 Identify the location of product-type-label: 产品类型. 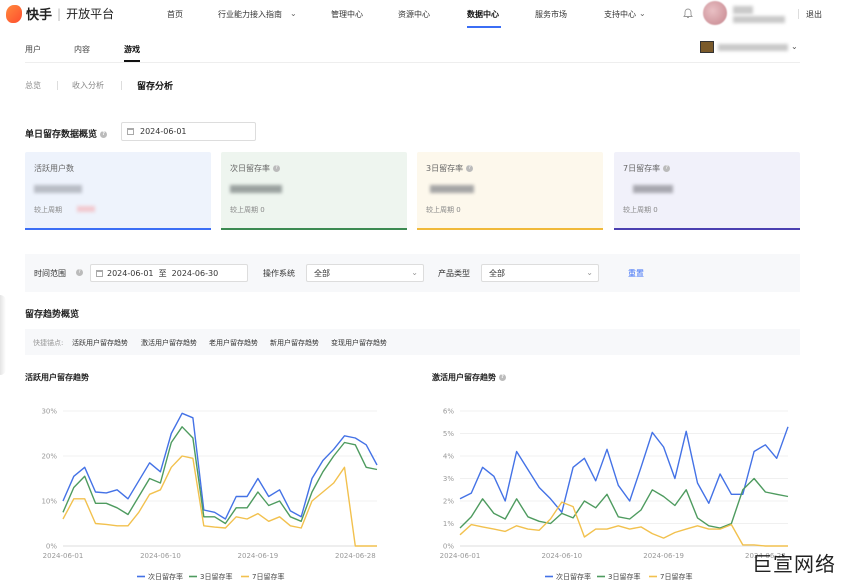
(454, 273).